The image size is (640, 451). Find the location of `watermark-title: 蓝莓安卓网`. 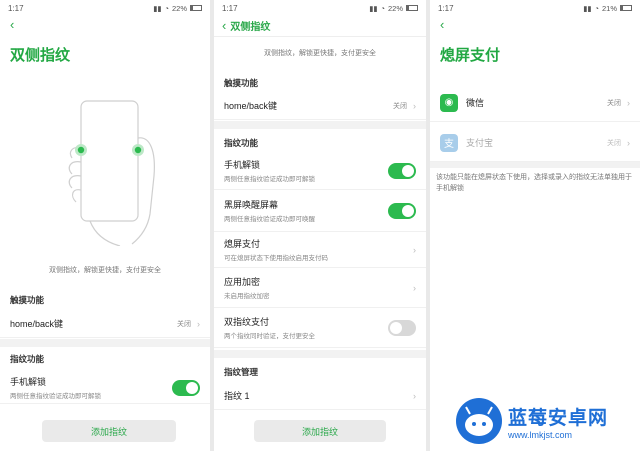

watermark-title: 蓝莓安卓网 is located at coordinates (558, 418).